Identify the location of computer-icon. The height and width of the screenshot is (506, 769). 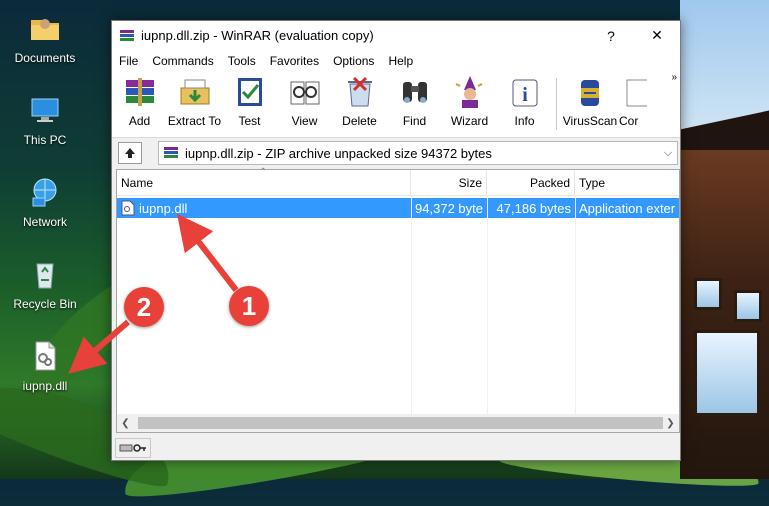
(45, 110).